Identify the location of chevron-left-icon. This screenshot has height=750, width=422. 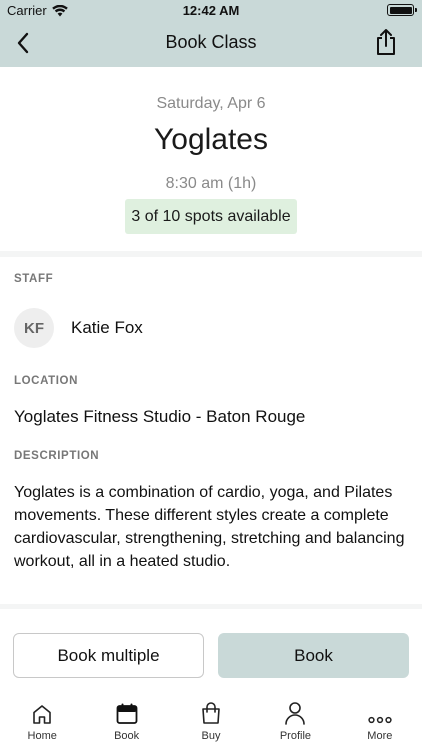
(23, 43).